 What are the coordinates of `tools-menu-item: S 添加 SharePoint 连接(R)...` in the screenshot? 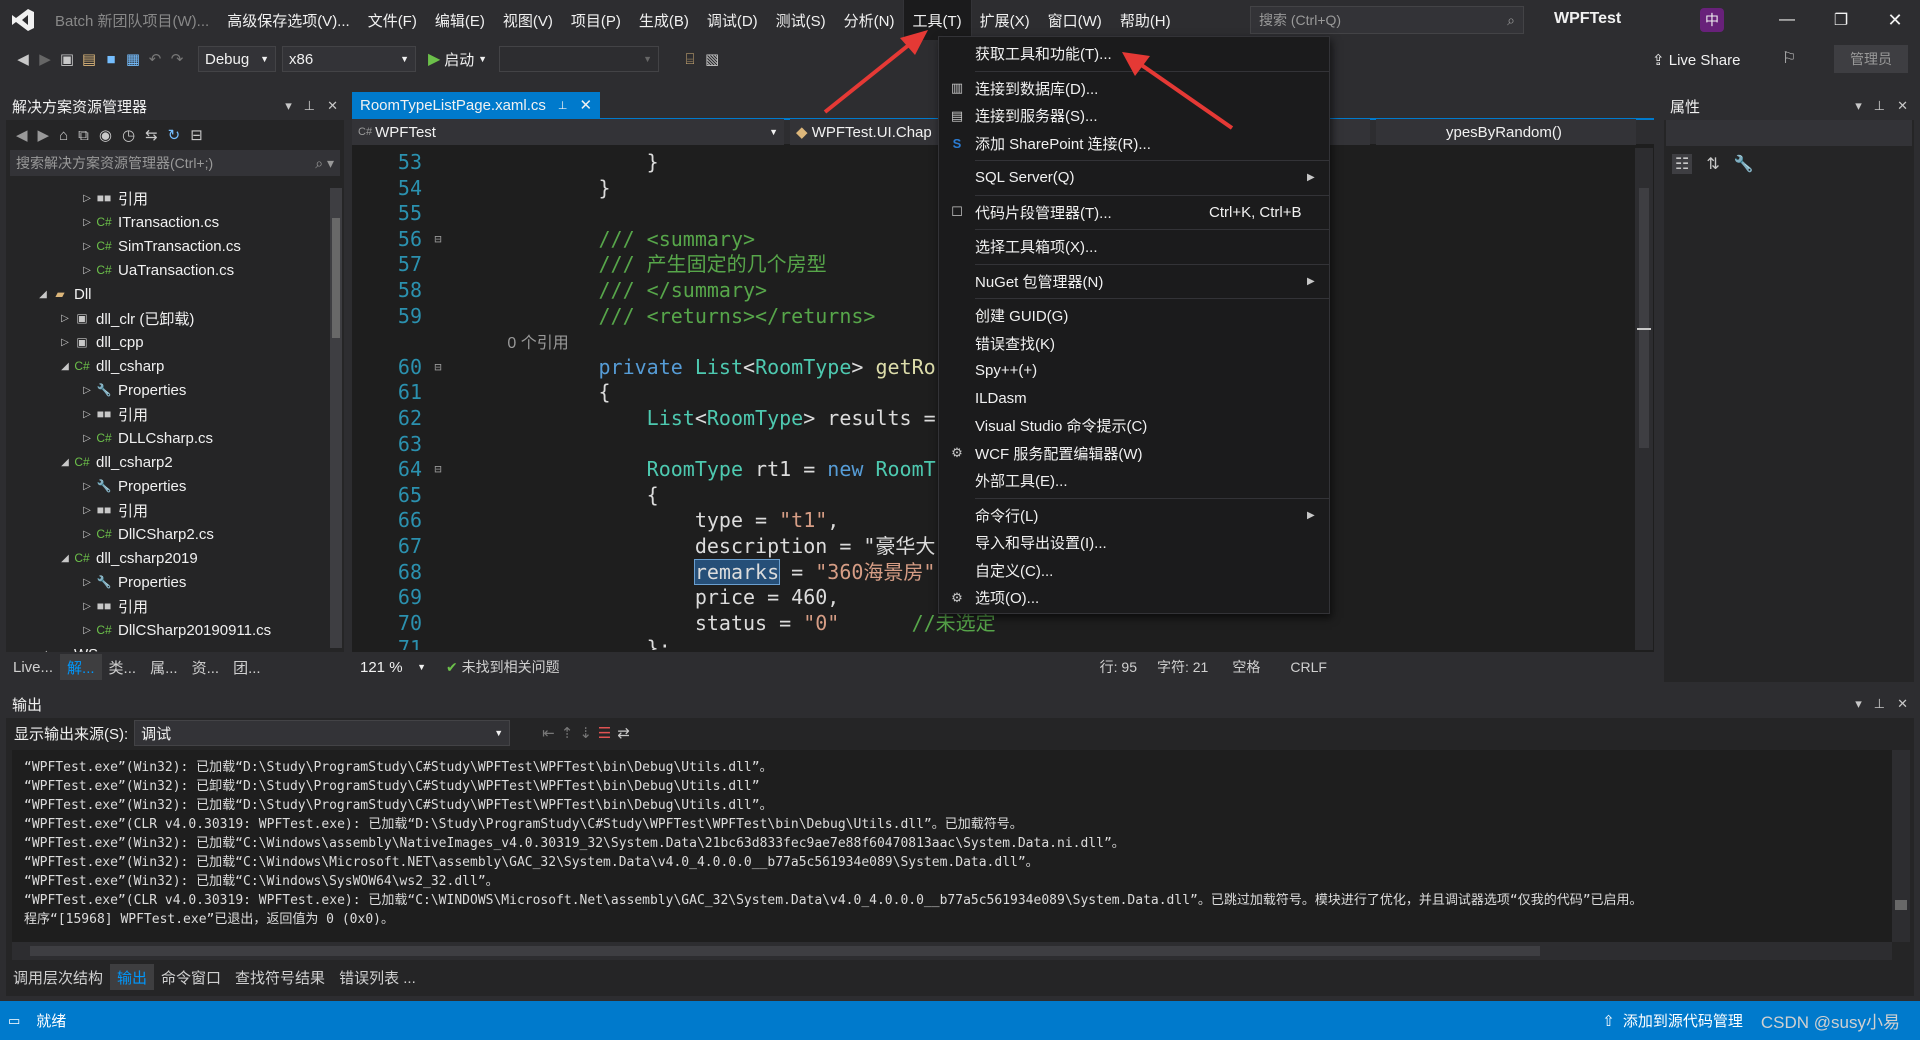 It's located at (1134, 144).